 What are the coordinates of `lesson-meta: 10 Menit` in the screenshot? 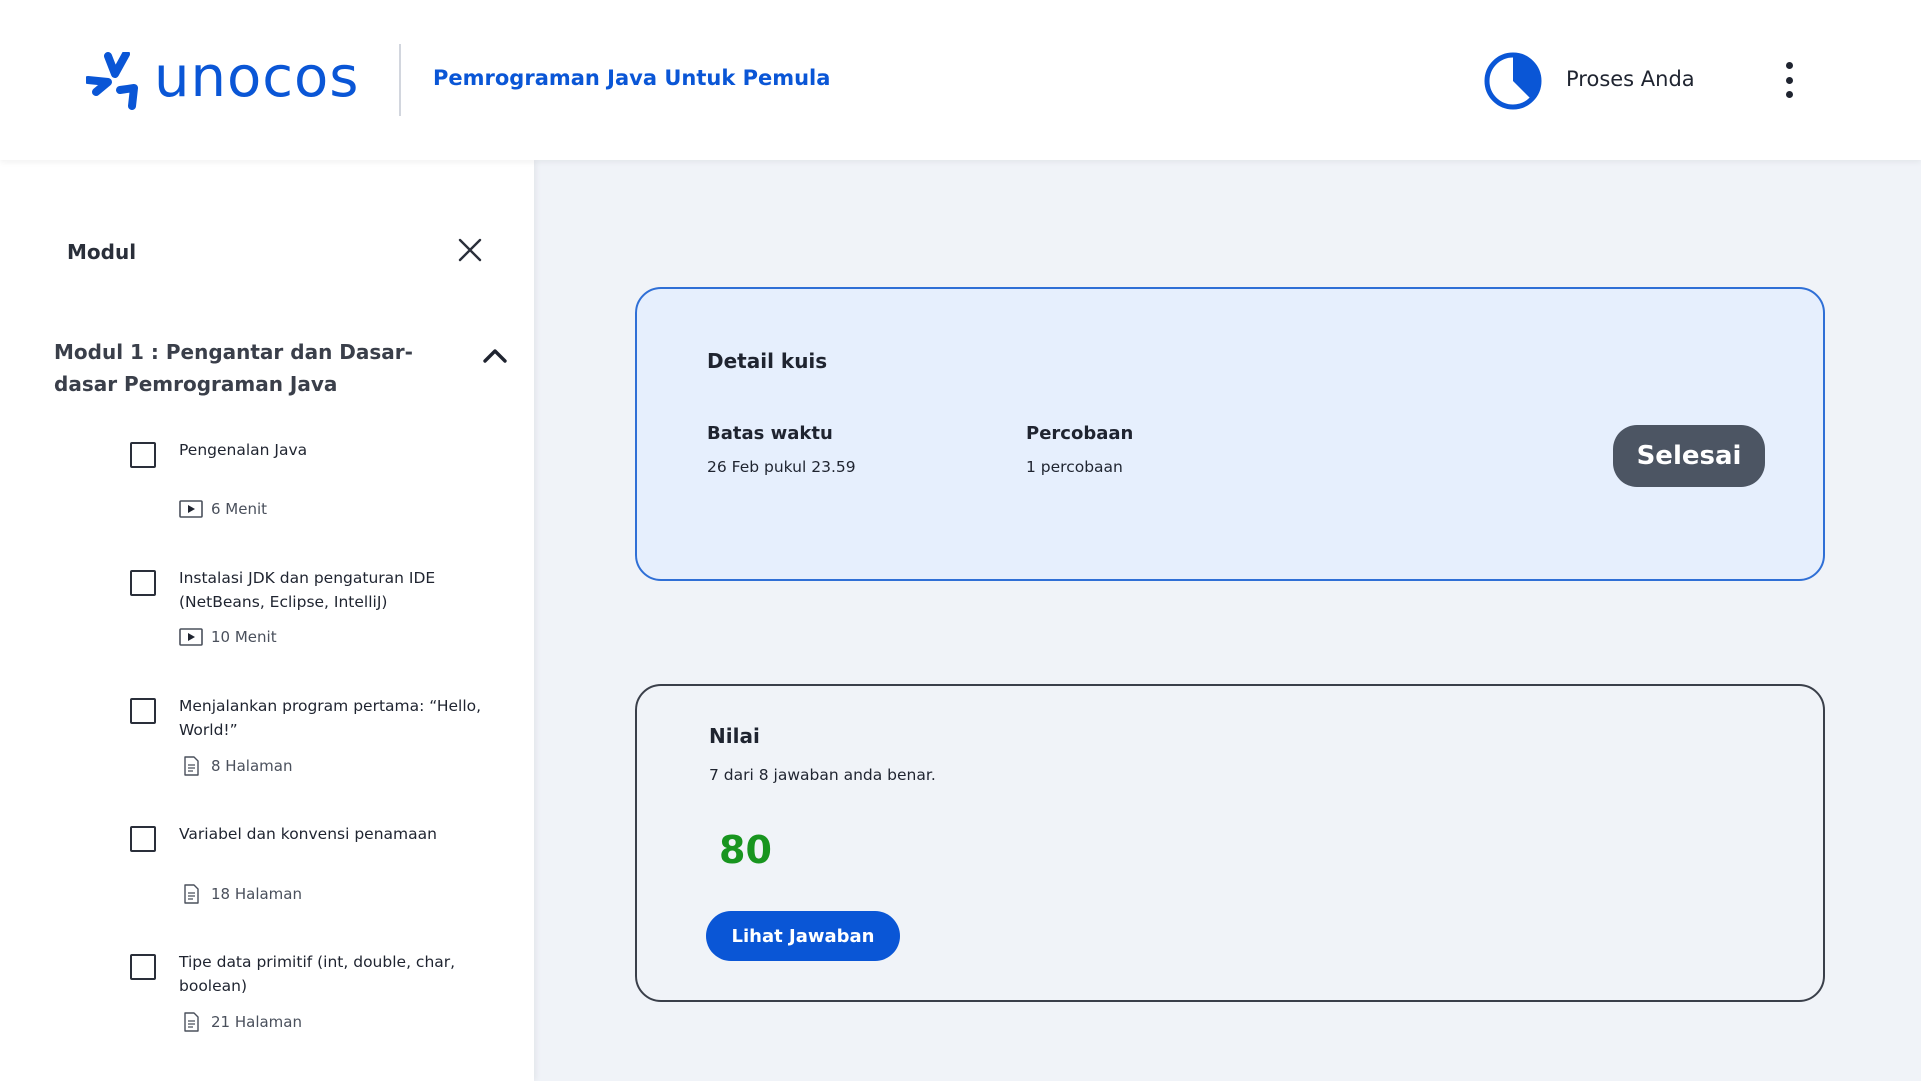 It's located at (228, 637).